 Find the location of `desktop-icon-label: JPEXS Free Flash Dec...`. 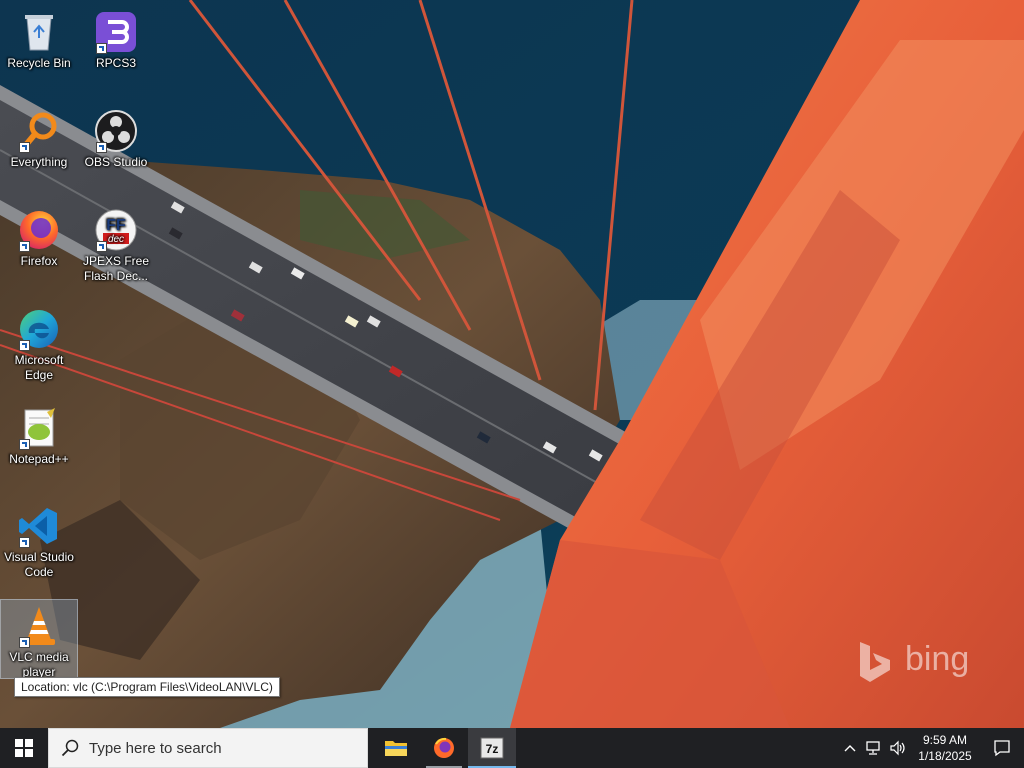

desktop-icon-label: JPEXS Free Flash Dec... is located at coordinates (116, 268).